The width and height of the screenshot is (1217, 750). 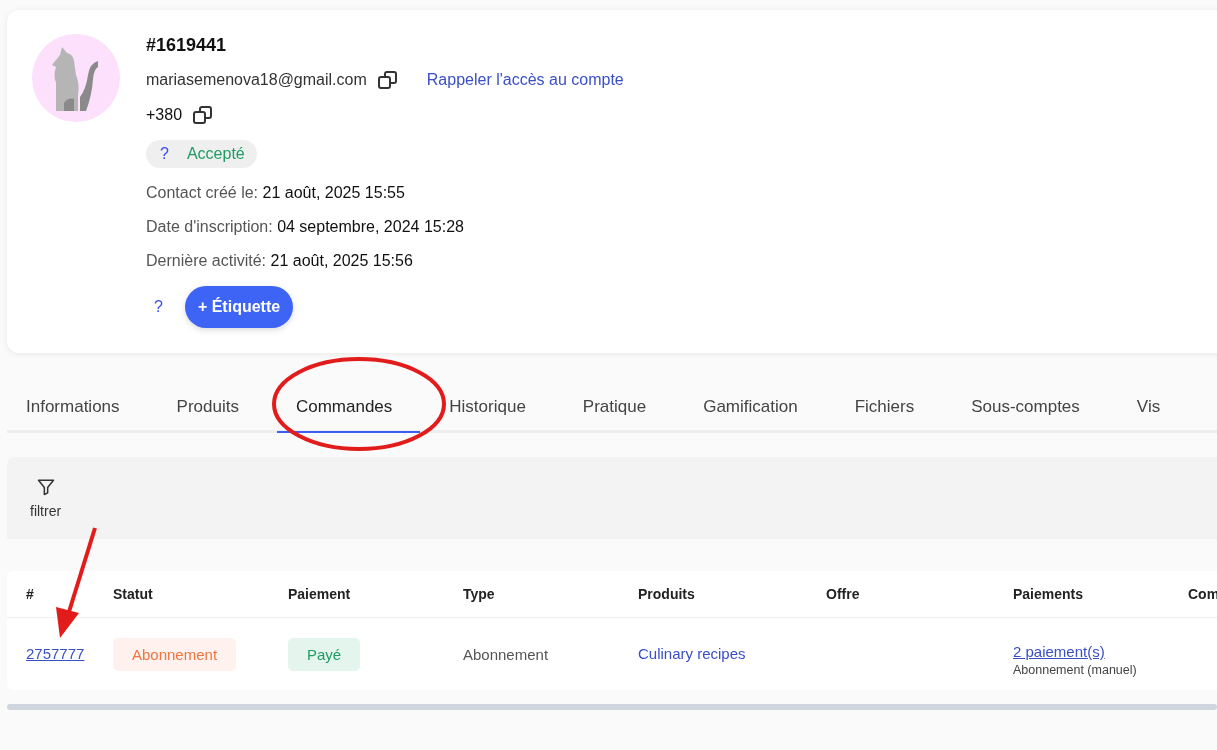 I want to click on column-header: Offre, so click(x=843, y=594).